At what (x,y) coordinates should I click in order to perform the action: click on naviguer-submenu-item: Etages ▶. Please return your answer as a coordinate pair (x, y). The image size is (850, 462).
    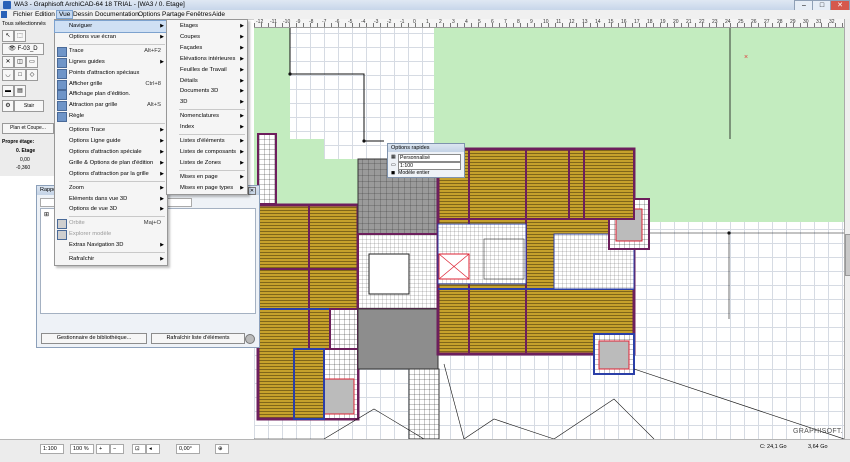
    Looking at the image, I should click on (207, 26).